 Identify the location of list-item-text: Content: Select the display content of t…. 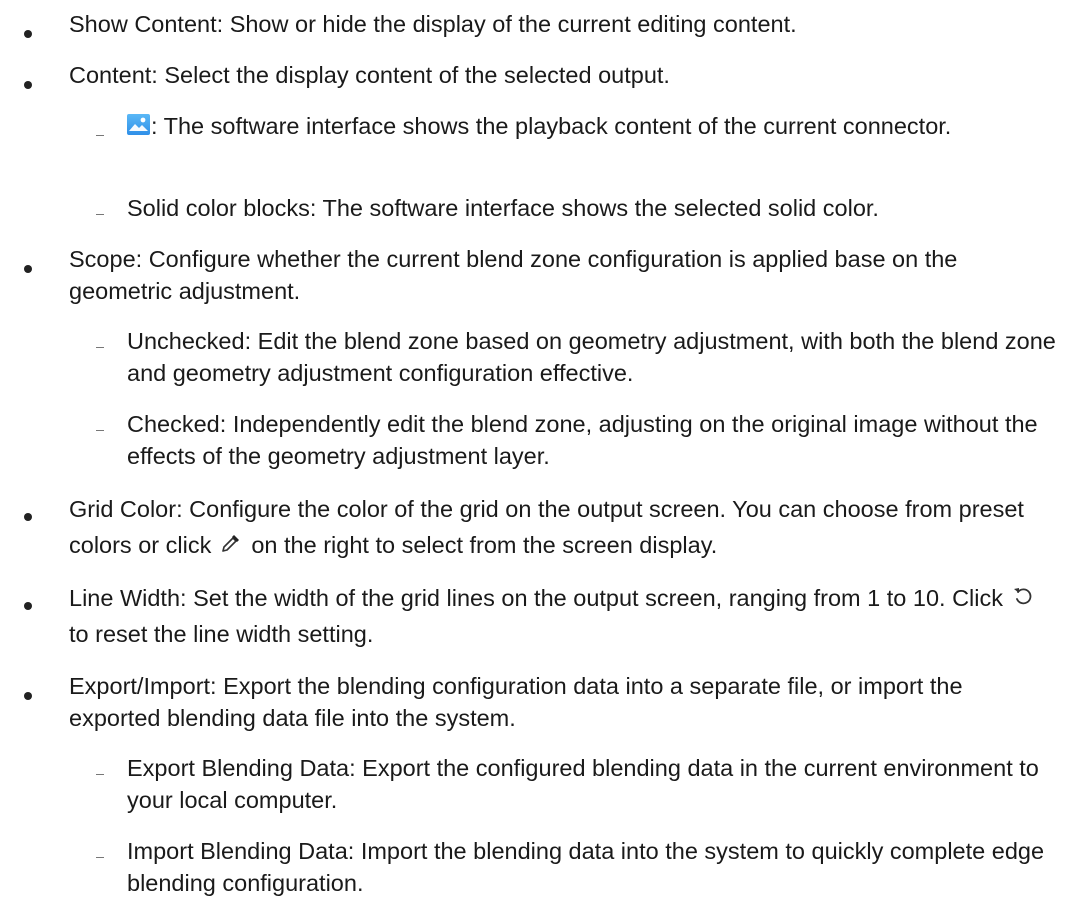
(564, 75).